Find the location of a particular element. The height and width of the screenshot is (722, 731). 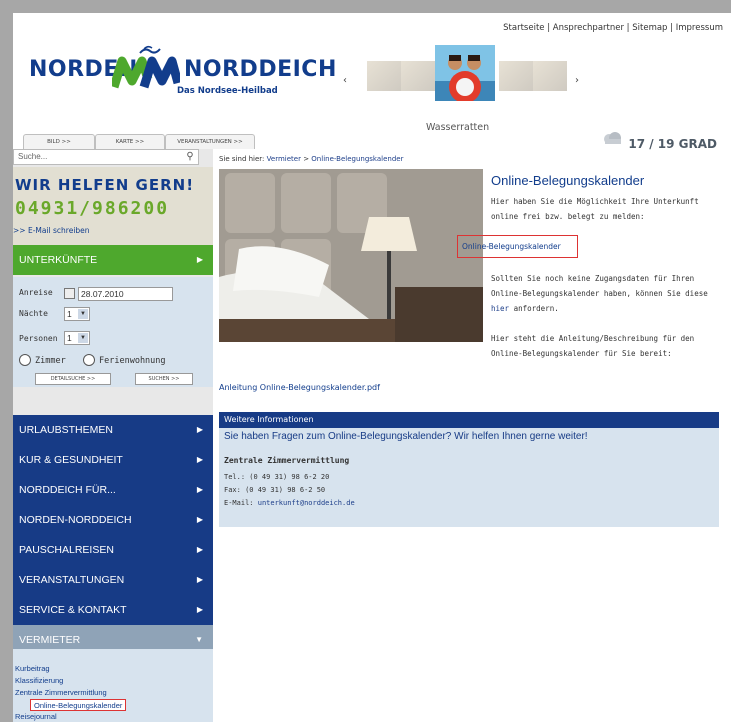

detailsuche-button: DETAILSUCHE >> is located at coordinates (73, 379).